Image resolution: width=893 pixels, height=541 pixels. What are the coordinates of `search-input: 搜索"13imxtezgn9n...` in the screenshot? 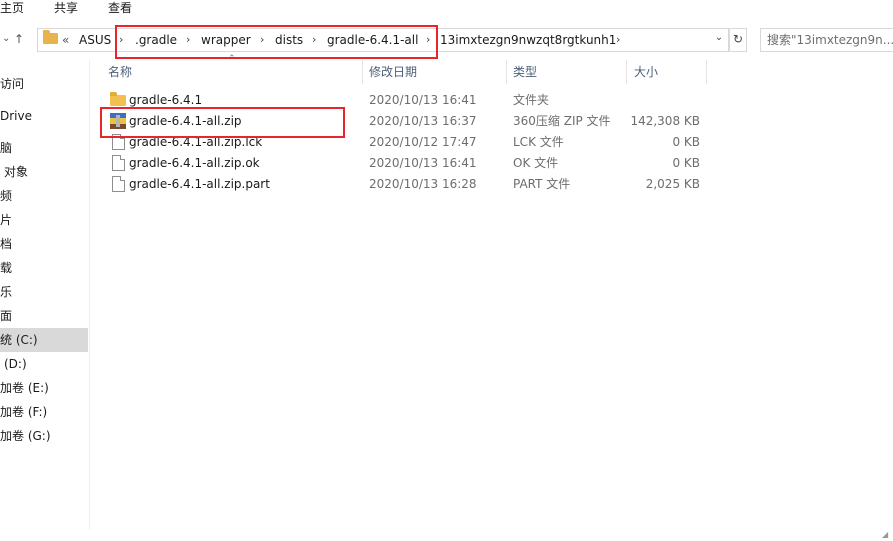 It's located at (826, 40).